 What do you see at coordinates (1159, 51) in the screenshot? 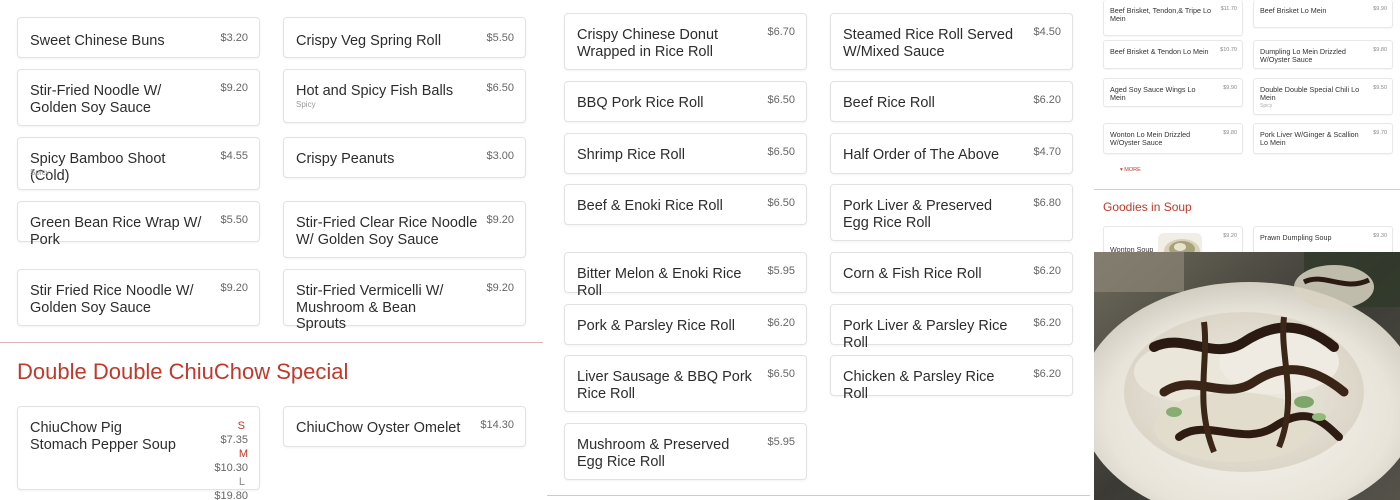
I see `item-name: Beef Brisket & Tendon Lo Mein` at bounding box center [1159, 51].